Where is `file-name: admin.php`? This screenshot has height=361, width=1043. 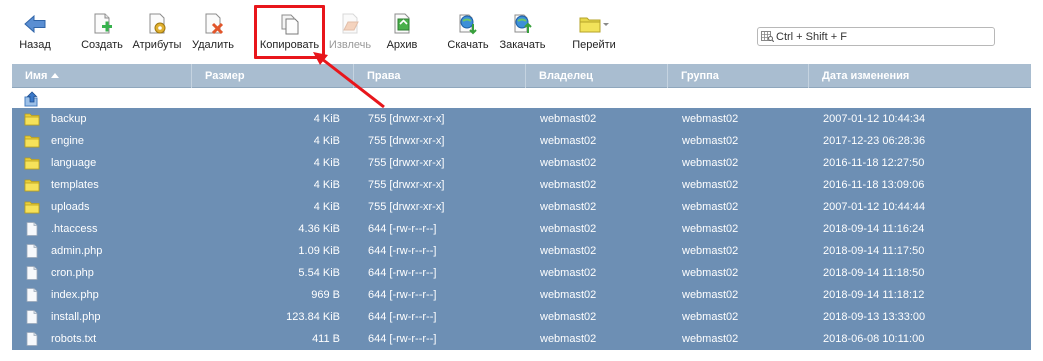 file-name: admin.php is located at coordinates (77, 251).